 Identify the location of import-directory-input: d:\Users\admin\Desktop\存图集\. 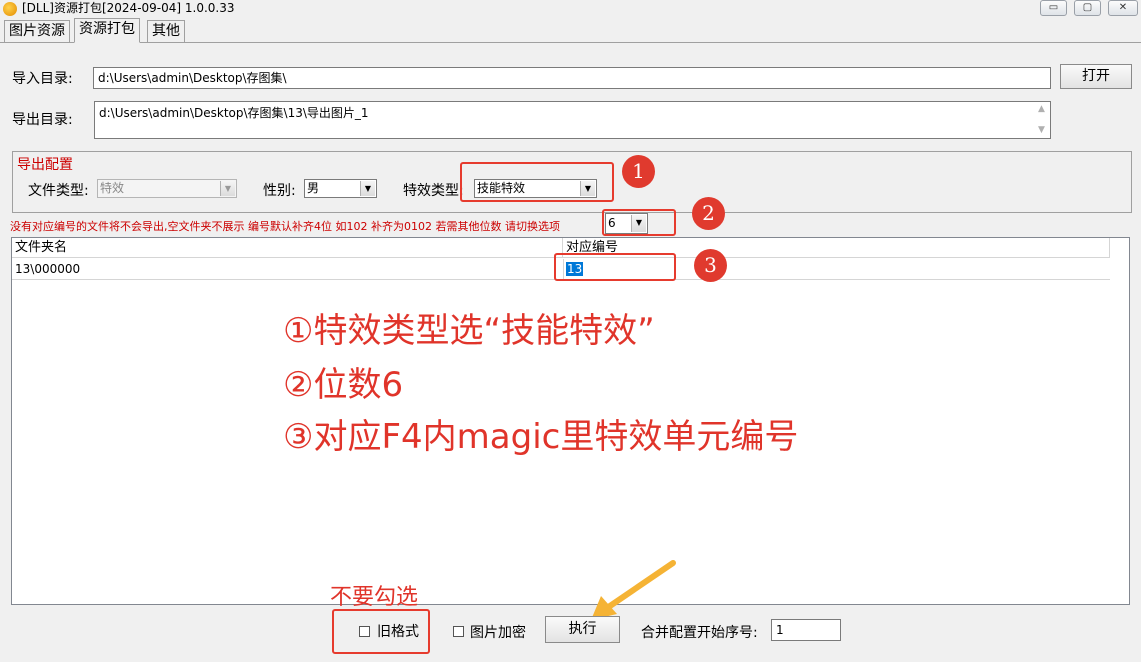
(572, 78).